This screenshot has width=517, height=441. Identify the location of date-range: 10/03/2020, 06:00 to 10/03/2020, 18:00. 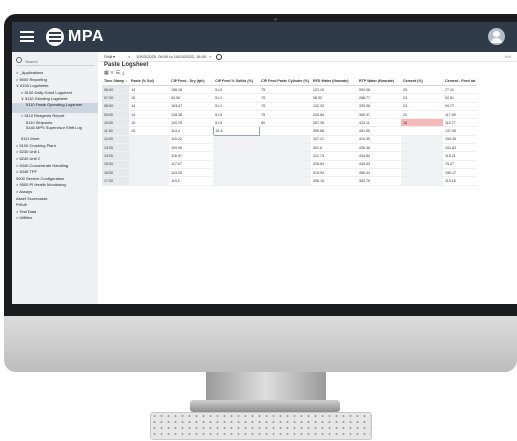
(171, 56).